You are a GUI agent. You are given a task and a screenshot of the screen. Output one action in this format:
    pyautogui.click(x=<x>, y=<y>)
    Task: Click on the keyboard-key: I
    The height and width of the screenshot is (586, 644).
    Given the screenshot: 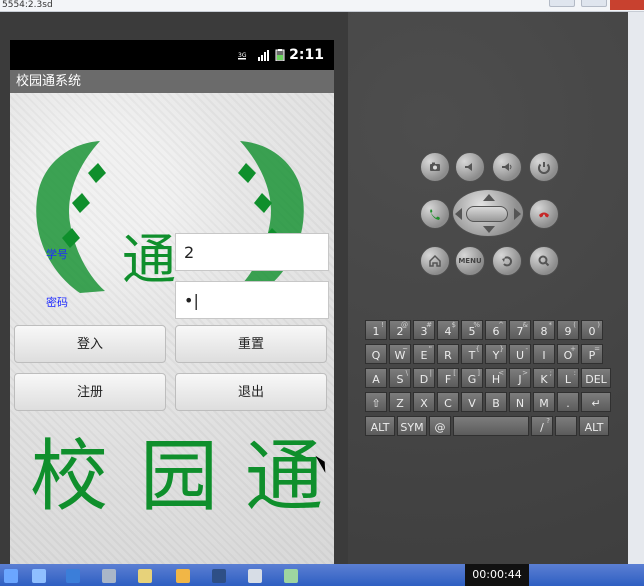 What is the action you would take?
    pyautogui.click(x=544, y=354)
    